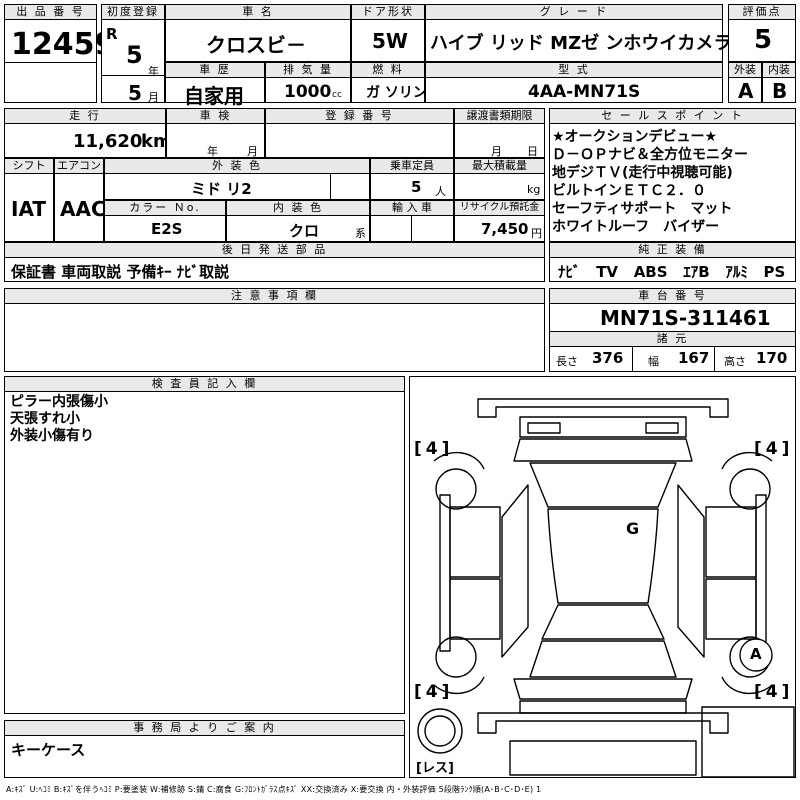  What do you see at coordinates (440, 191) in the screenshot?
I see `capacity-unit: 人` at bounding box center [440, 191].